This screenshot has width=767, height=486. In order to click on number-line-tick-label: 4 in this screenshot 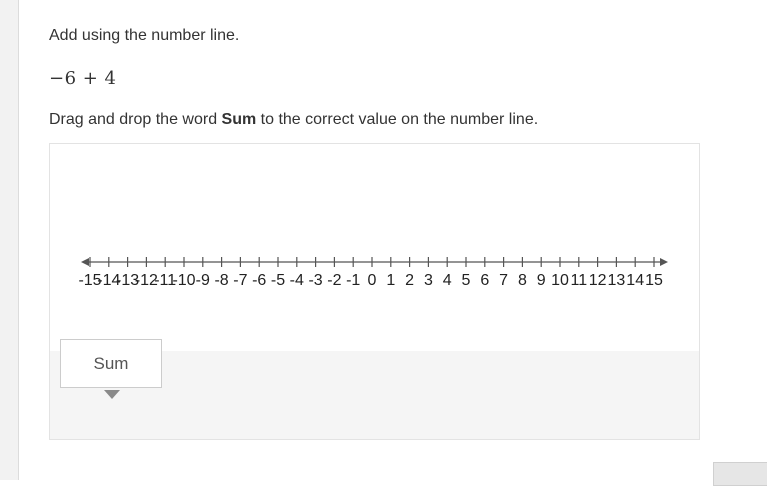, I will do `click(447, 280)`.